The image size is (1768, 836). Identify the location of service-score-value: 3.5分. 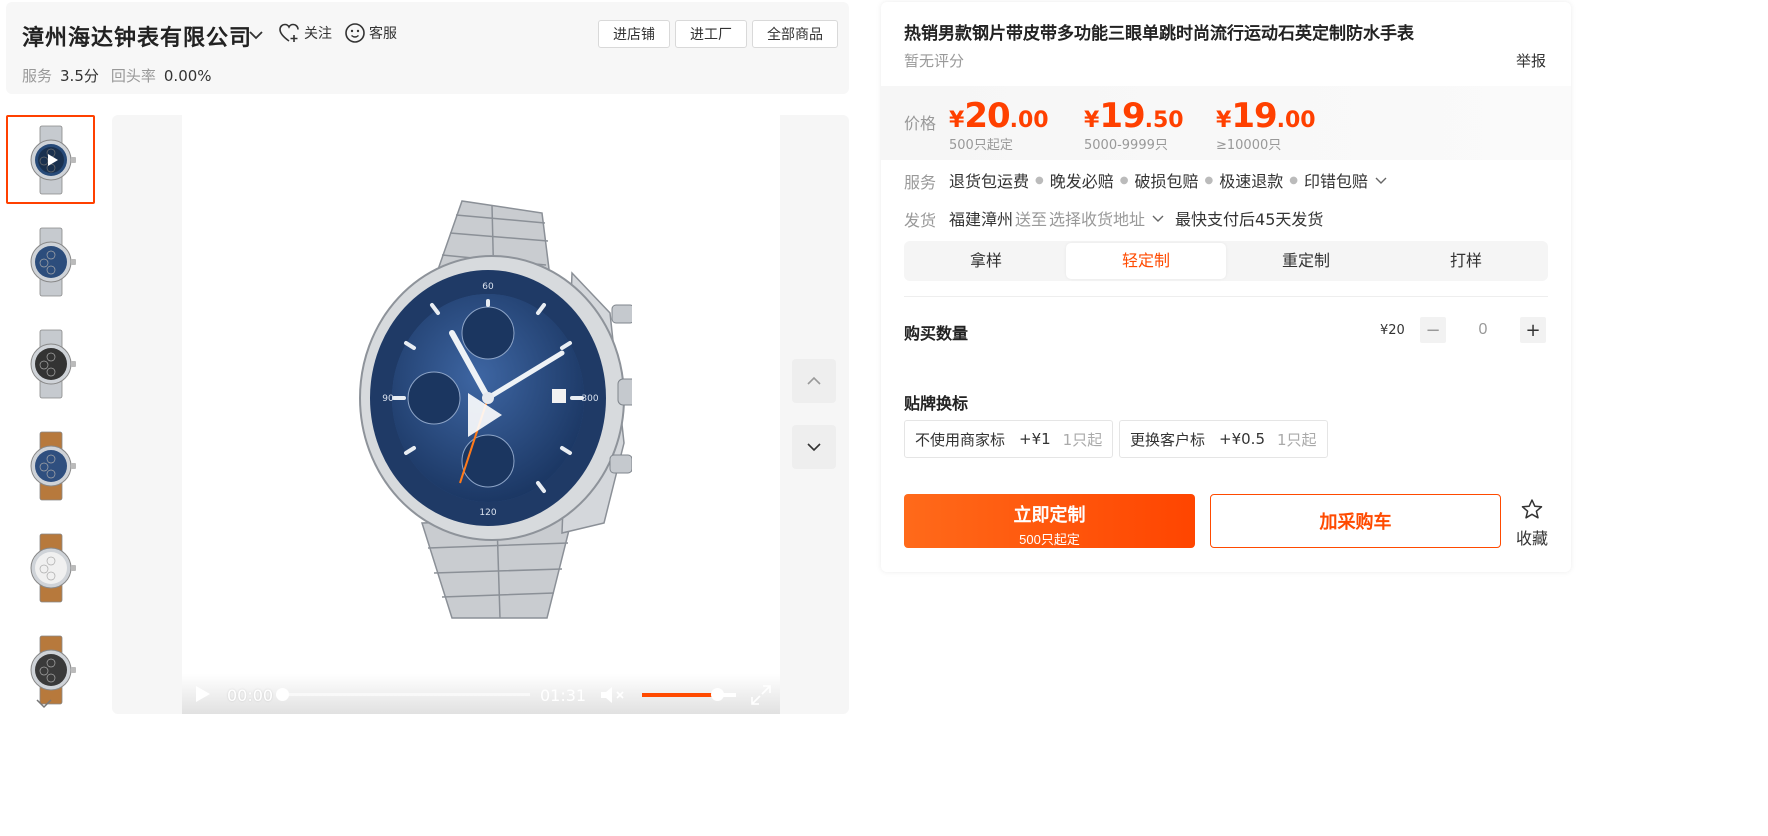
(79, 76).